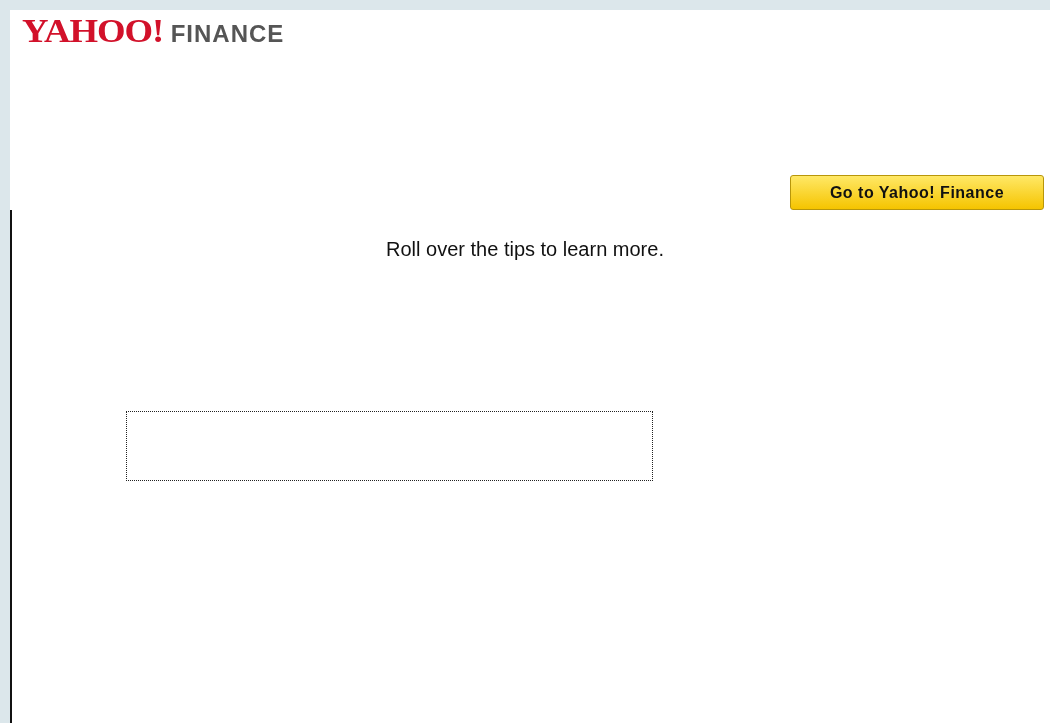  Describe the element at coordinates (93, 31) in the screenshot. I see `logo-wordmark: YAHOO!` at that location.